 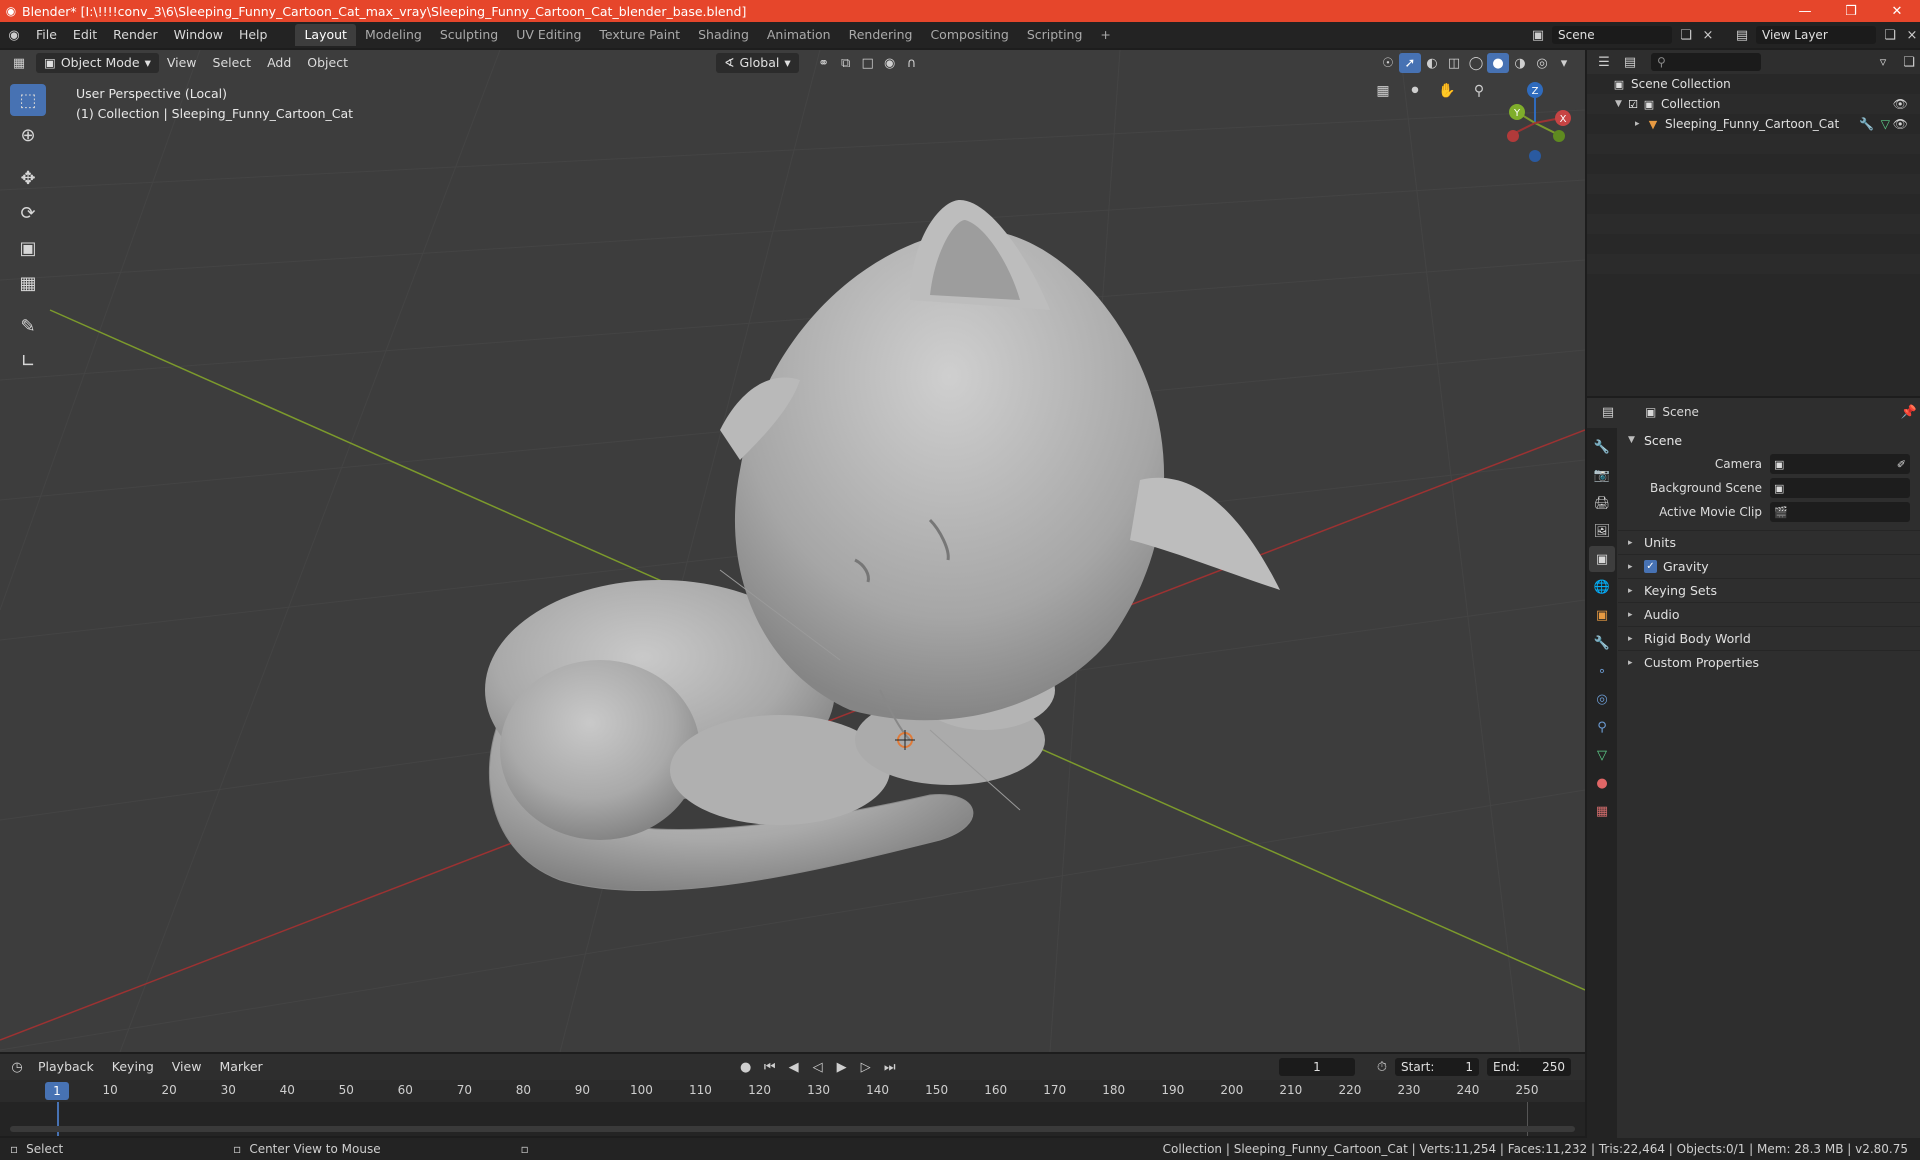 I want to click on gizmo-neg-z-axis, so click(x=1535, y=156).